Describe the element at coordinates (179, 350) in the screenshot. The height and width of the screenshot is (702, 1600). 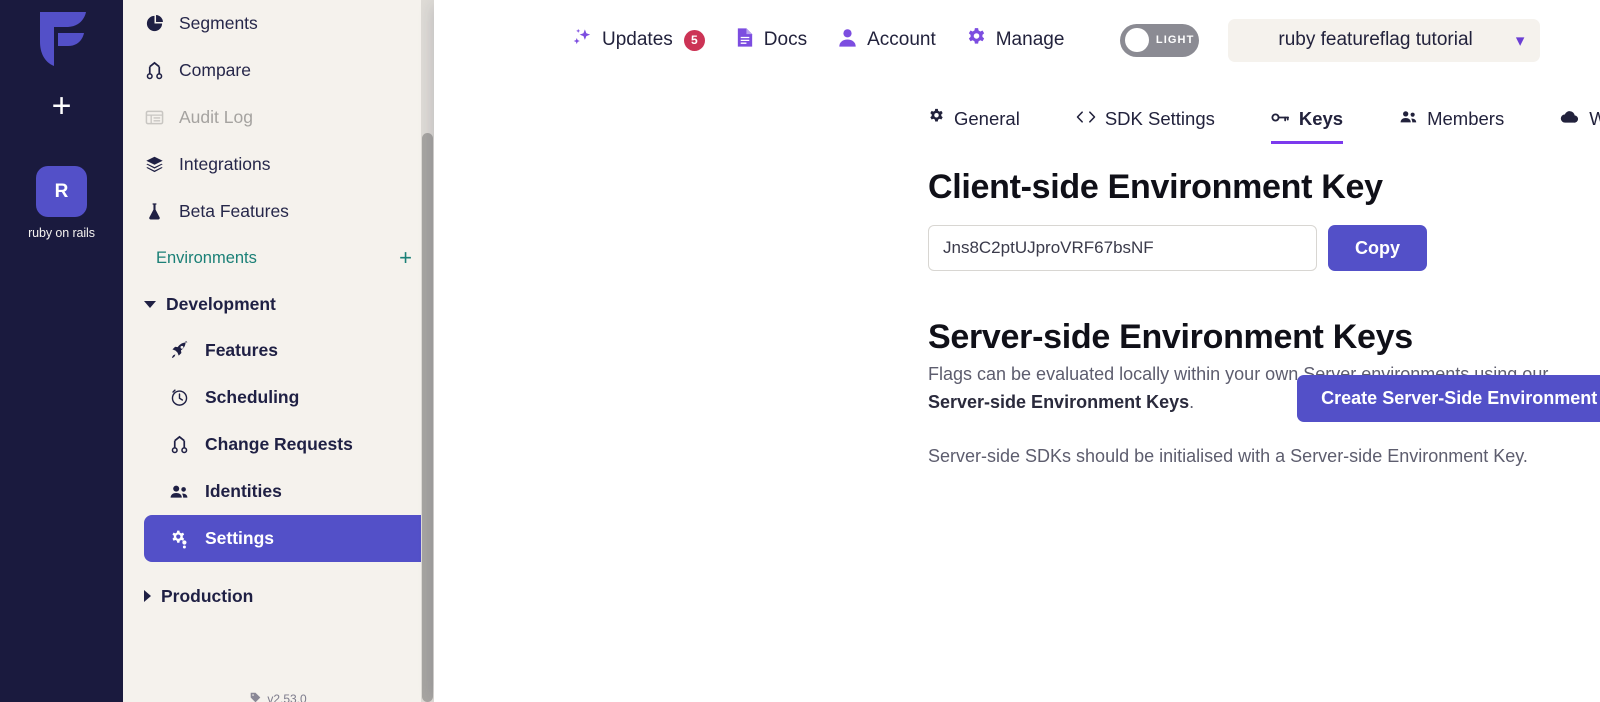
I see `rocket-icon` at that location.